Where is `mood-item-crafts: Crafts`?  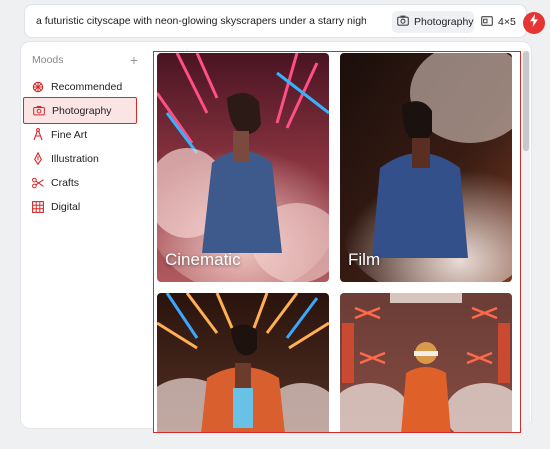
mood-item-crafts: Crafts is located at coordinates (80, 182).